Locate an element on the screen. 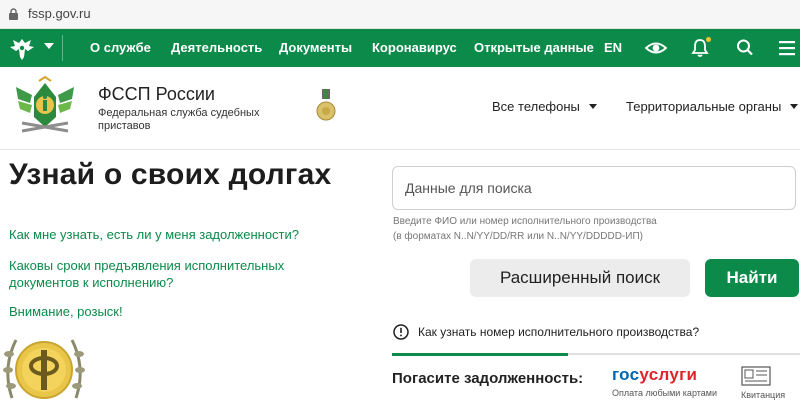  nav-item-about: О службе is located at coordinates (120, 47).